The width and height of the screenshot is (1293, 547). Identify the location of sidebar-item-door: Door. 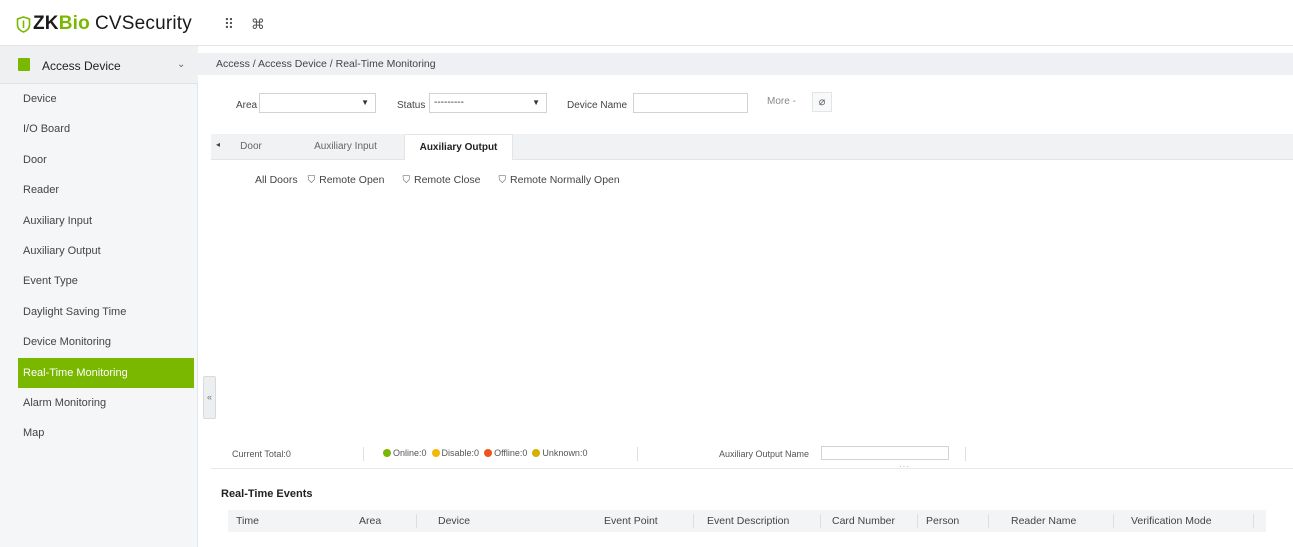
(106, 160).